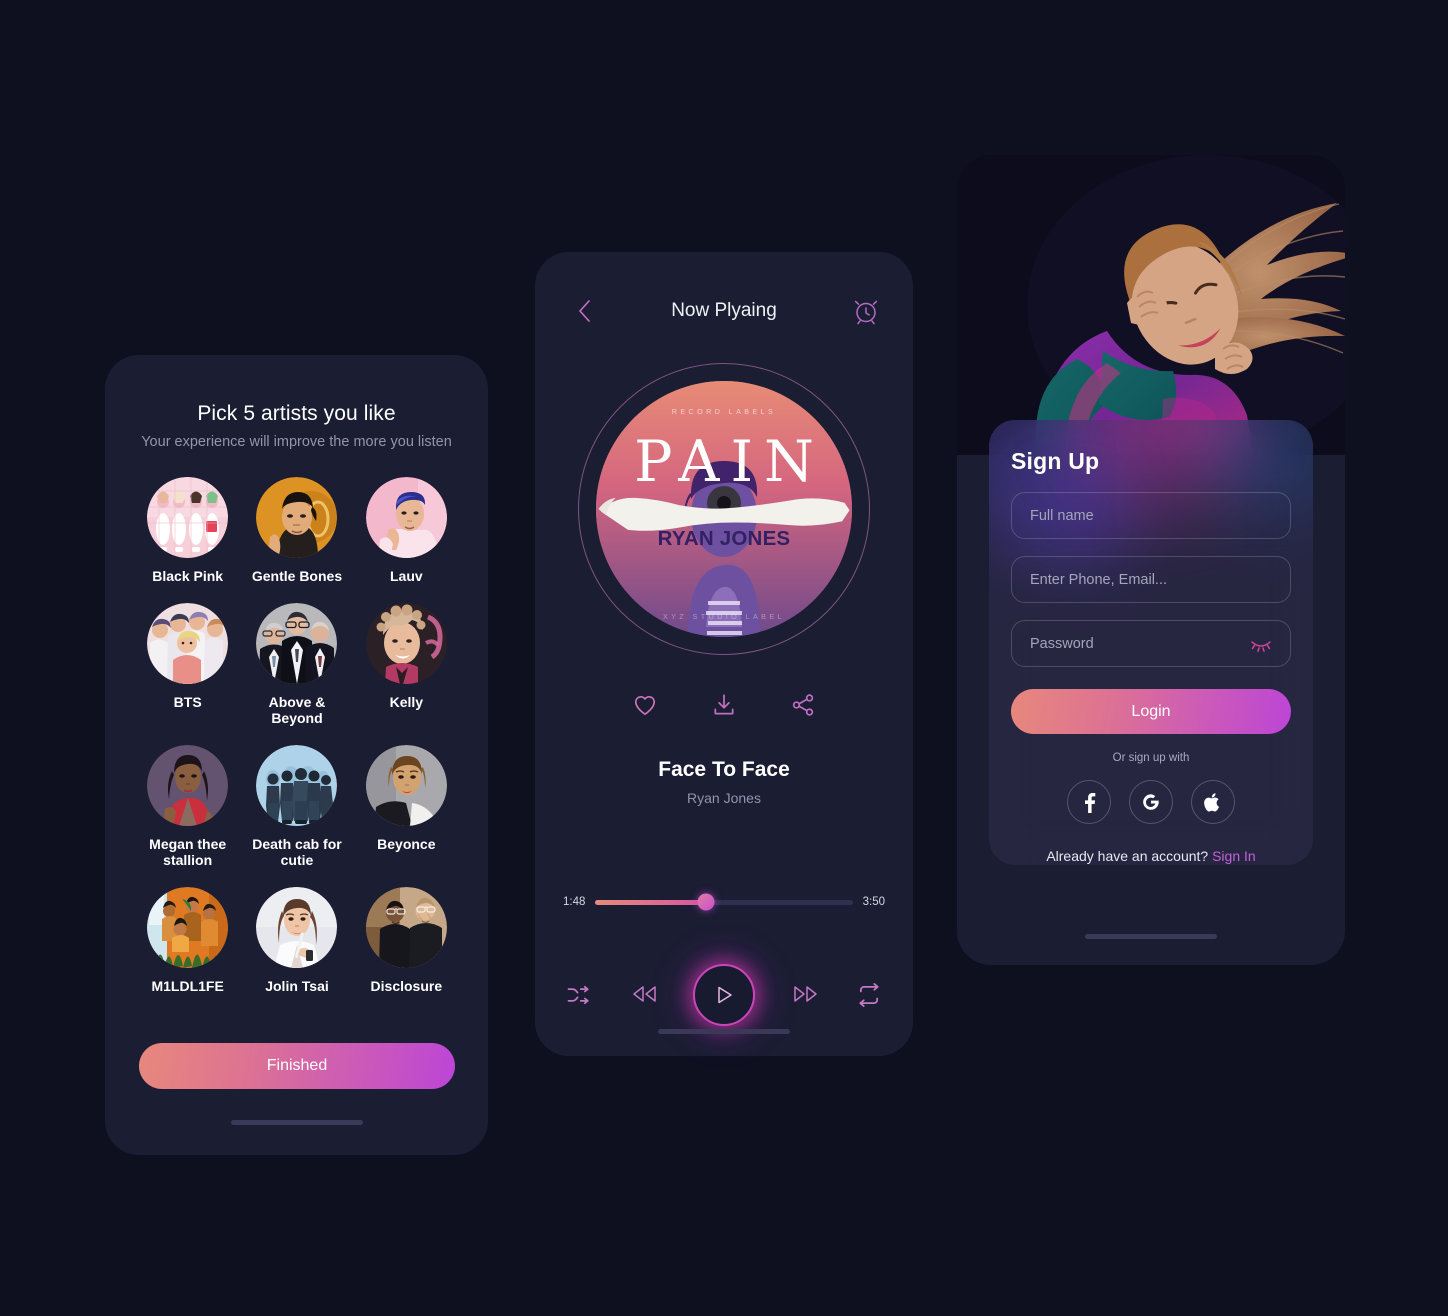 The image size is (1448, 1316). I want to click on brush-stroke, so click(724, 514).